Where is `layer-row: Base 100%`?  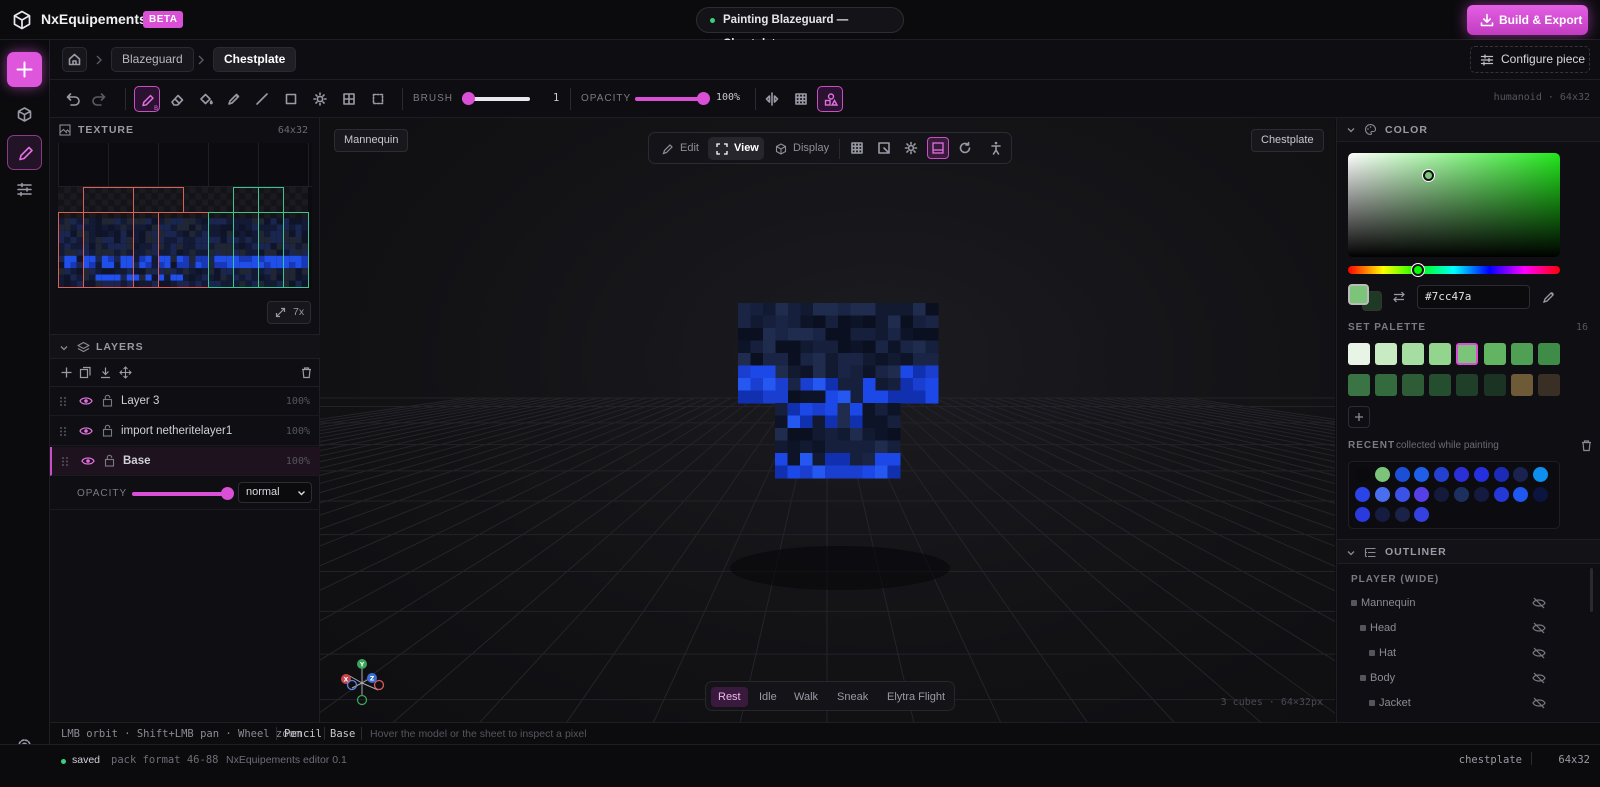 layer-row: Base 100% is located at coordinates (185, 461).